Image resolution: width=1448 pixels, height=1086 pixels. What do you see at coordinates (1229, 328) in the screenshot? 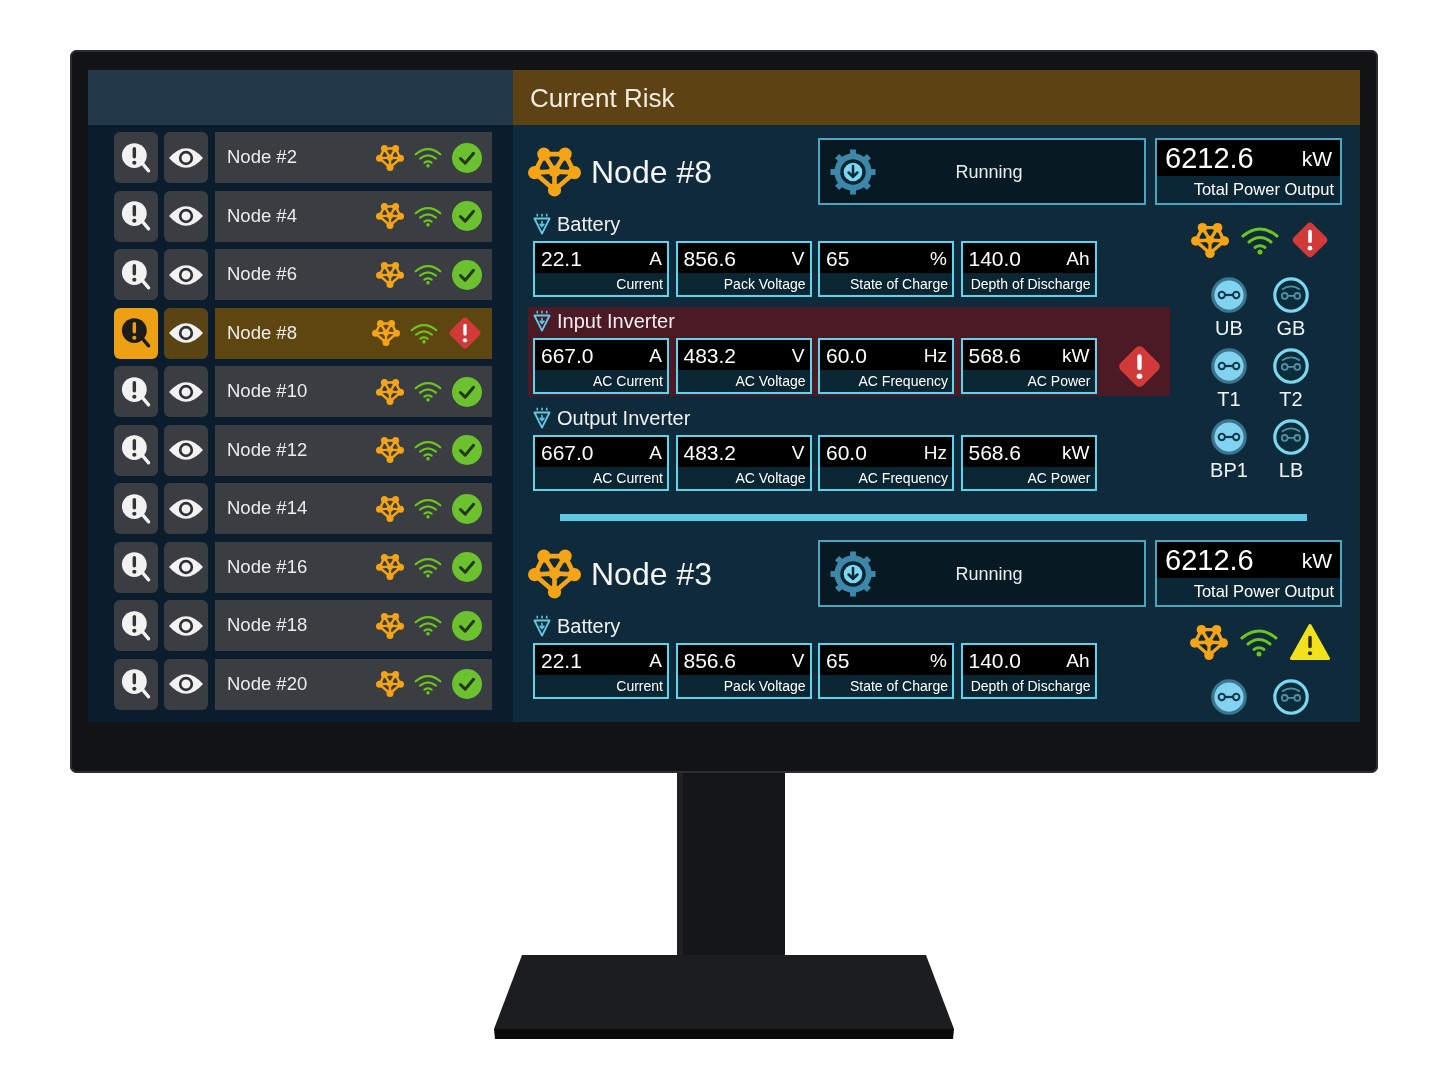
I see `breaker-label: UB` at bounding box center [1229, 328].